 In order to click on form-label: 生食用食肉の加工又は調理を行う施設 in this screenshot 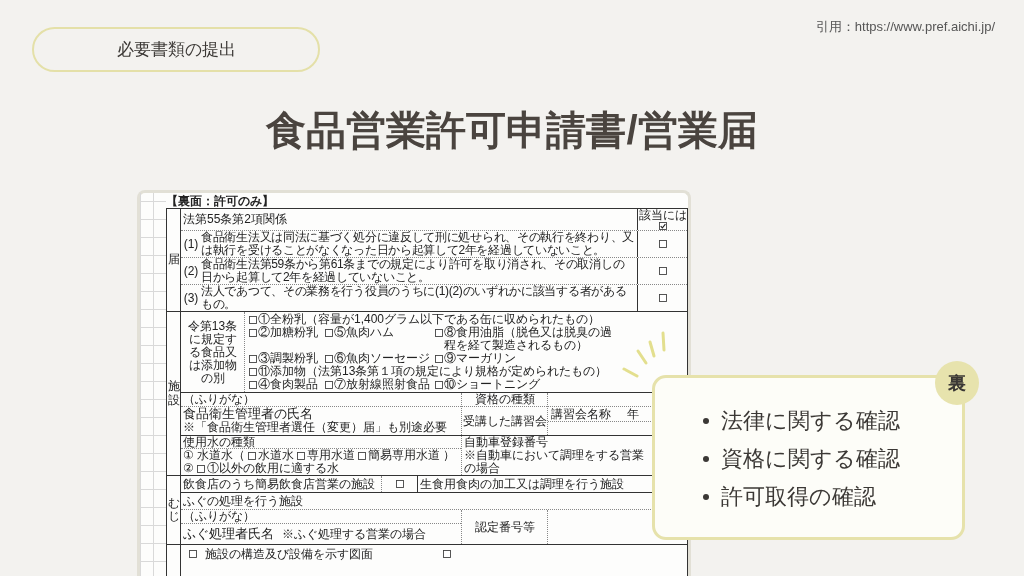, I will do `click(522, 484)`.